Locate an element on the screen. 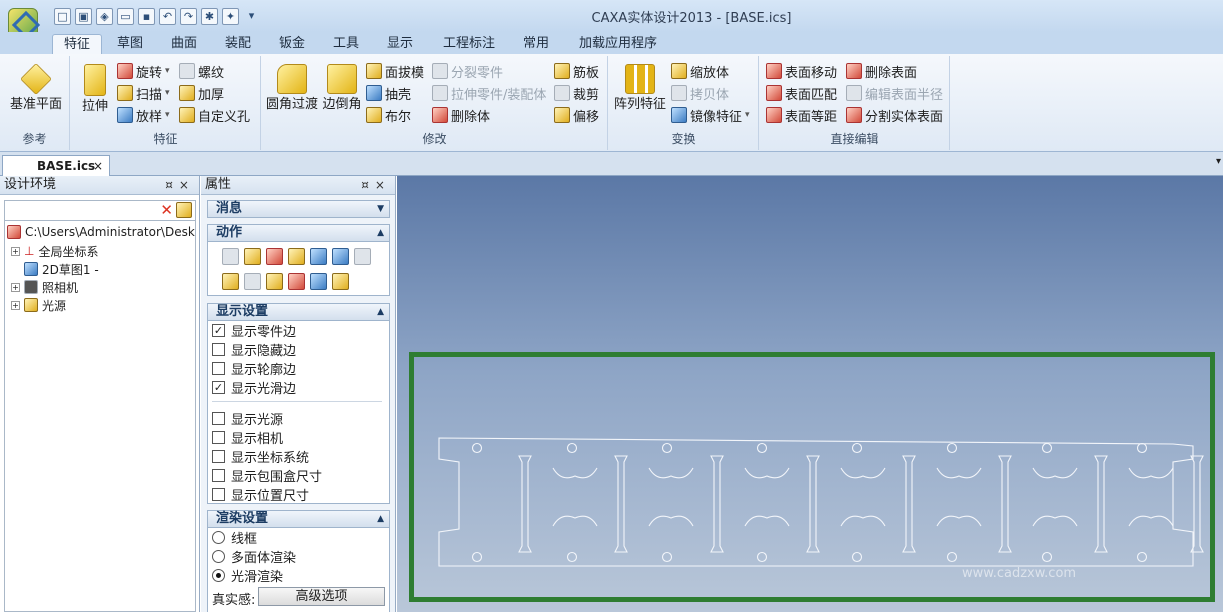  datum-plane-button: 基准平面 is located at coordinates (36, 87).